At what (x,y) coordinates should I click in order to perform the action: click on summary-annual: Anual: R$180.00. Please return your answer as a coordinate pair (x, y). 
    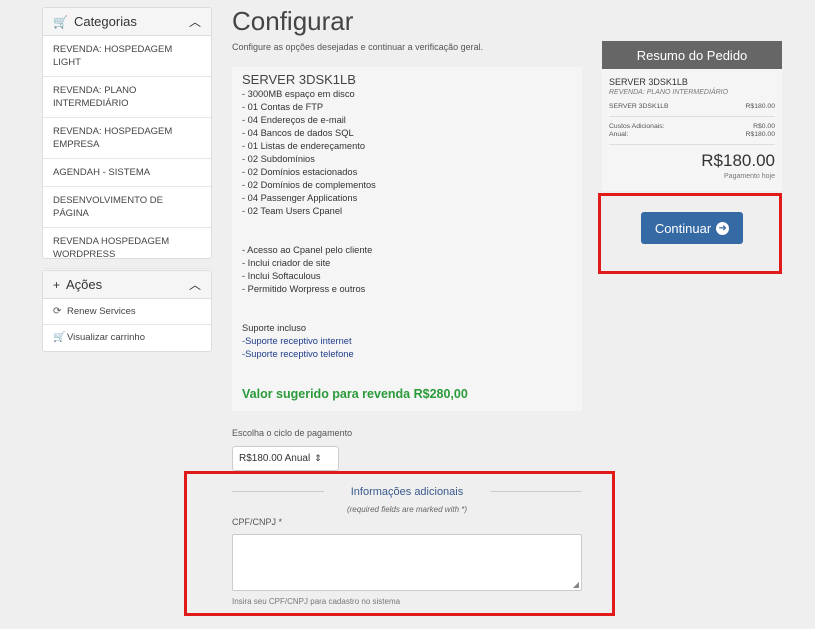
    Looking at the image, I should click on (692, 134).